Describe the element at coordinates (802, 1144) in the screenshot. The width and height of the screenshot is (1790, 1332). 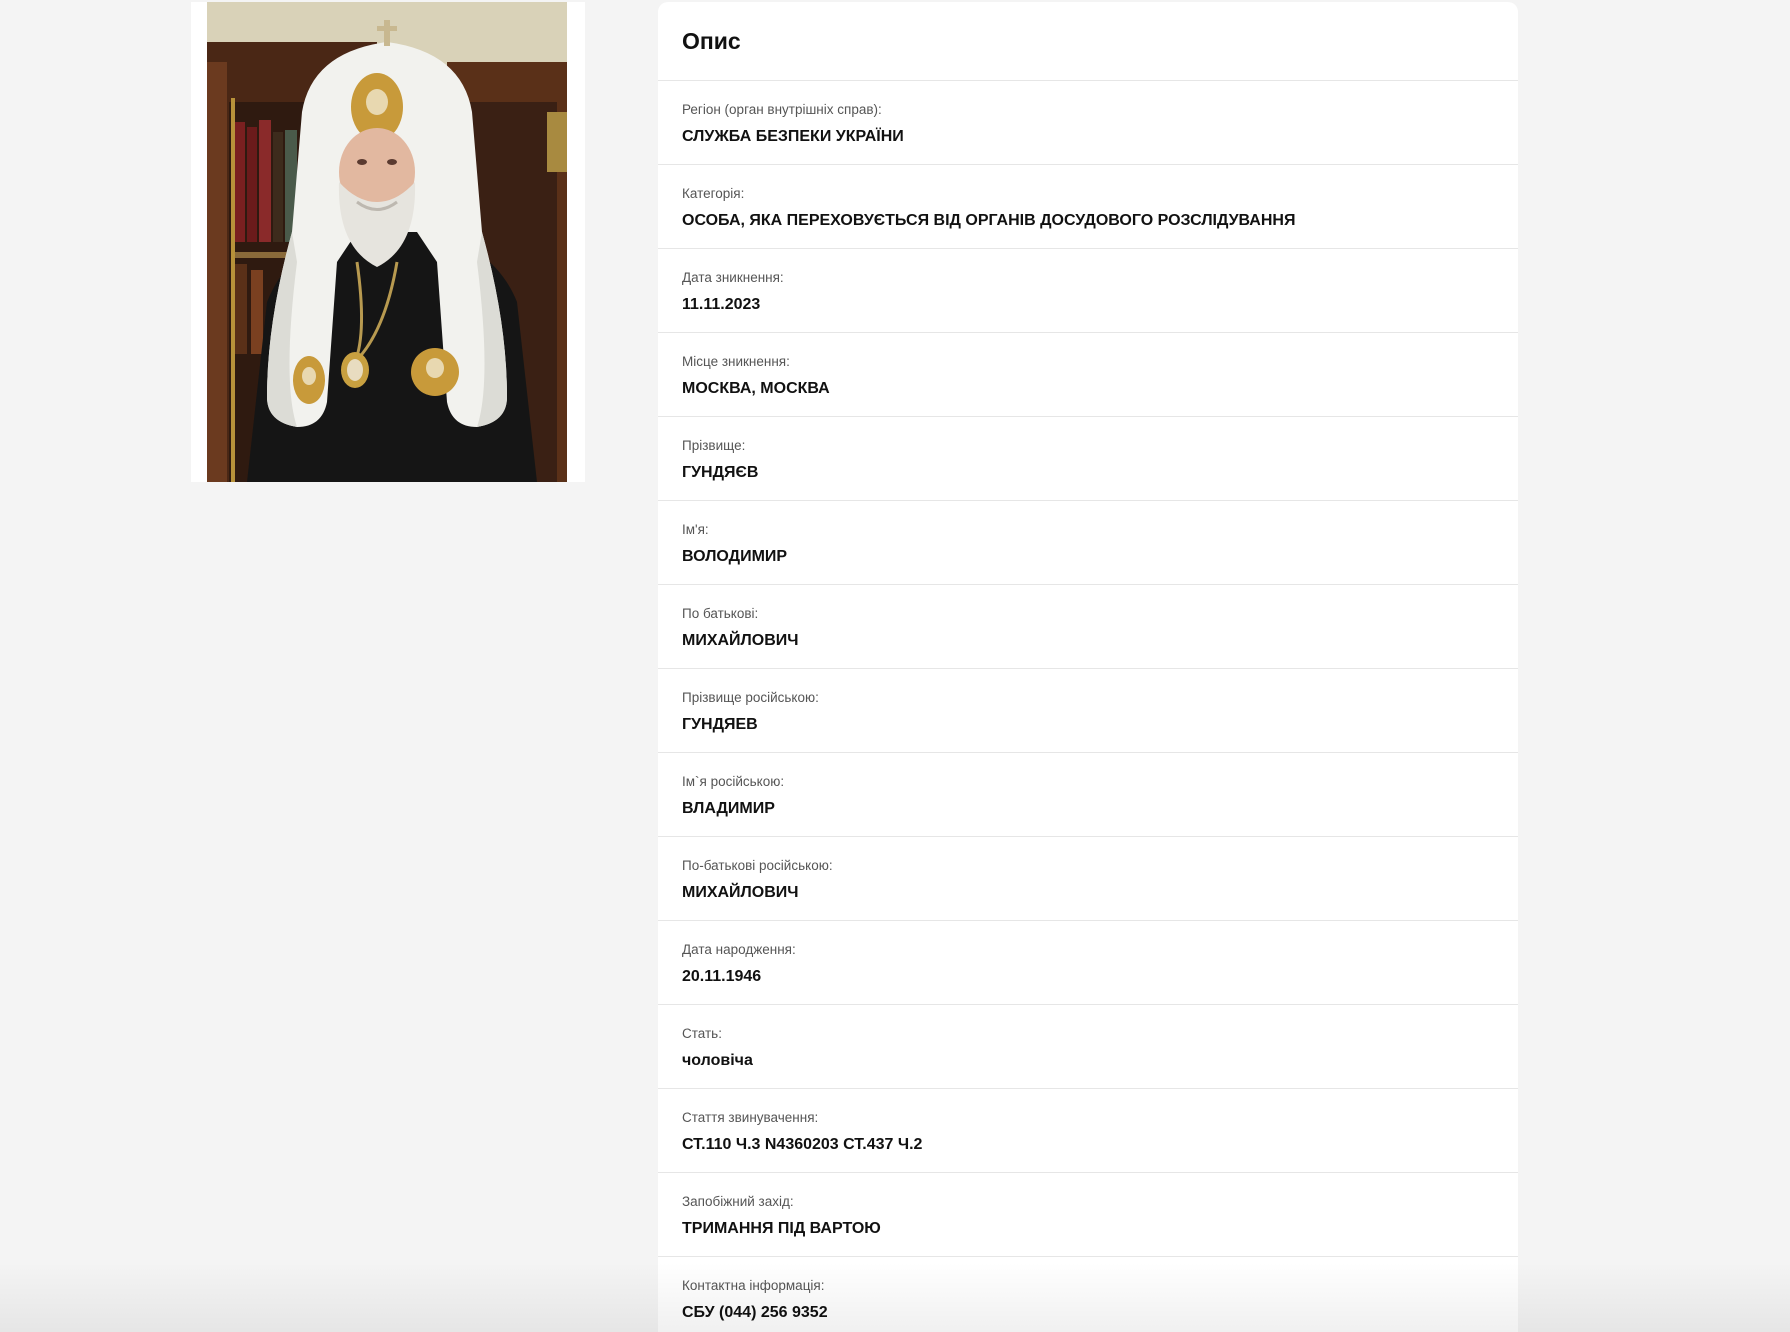
I see `field-value: СТ.110 Ч.3 N4360203 СТ.437 Ч.2` at that location.